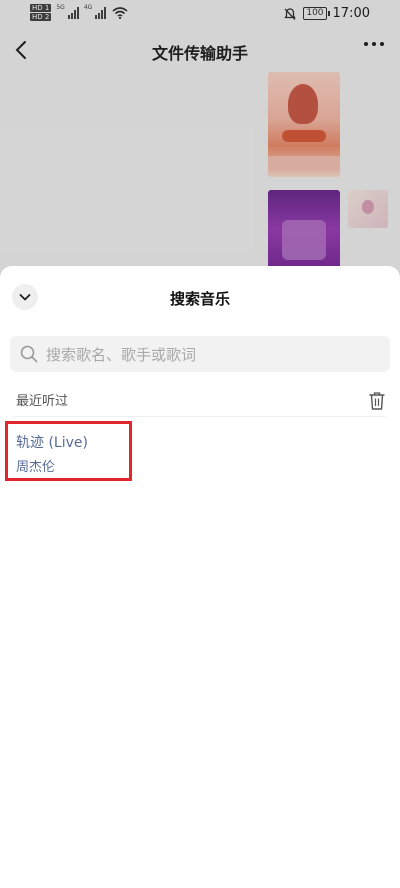 The image size is (400, 888). I want to click on search-icon, so click(29, 354).